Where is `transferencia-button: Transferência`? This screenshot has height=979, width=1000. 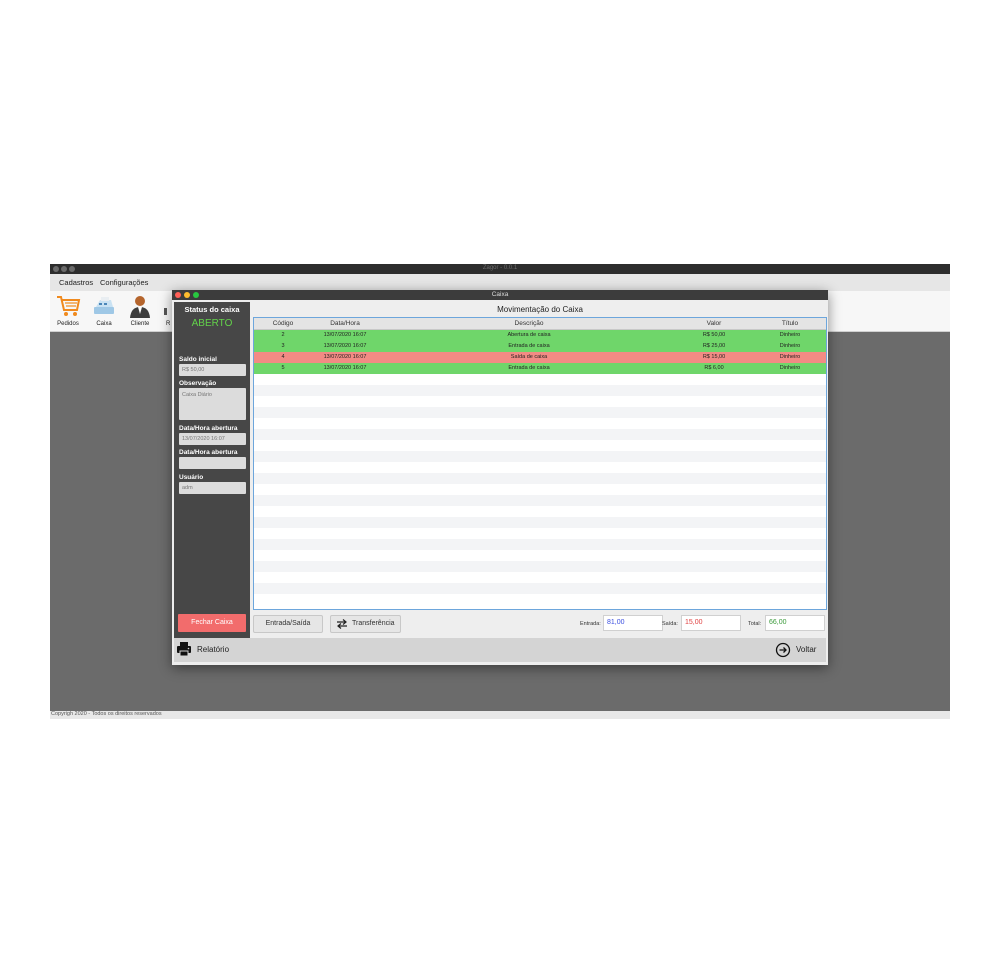 transferencia-button: Transferência is located at coordinates (365, 624).